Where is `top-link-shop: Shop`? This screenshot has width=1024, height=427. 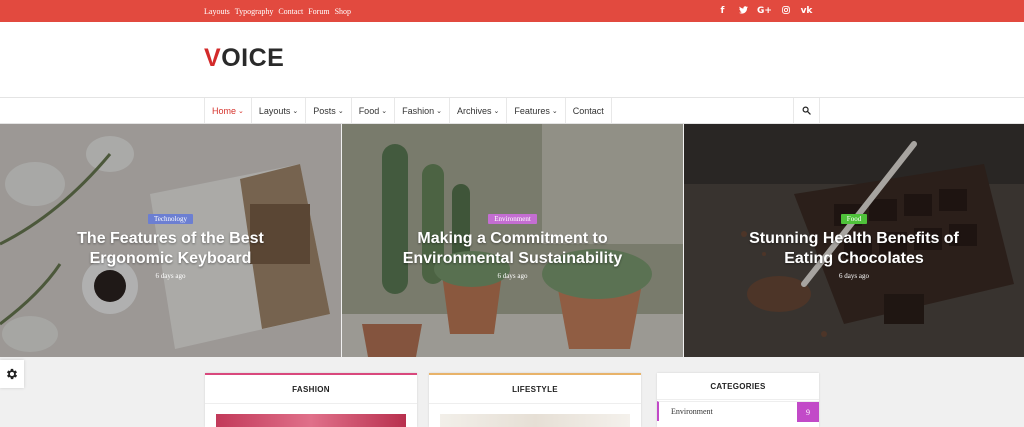 top-link-shop: Shop is located at coordinates (343, 11).